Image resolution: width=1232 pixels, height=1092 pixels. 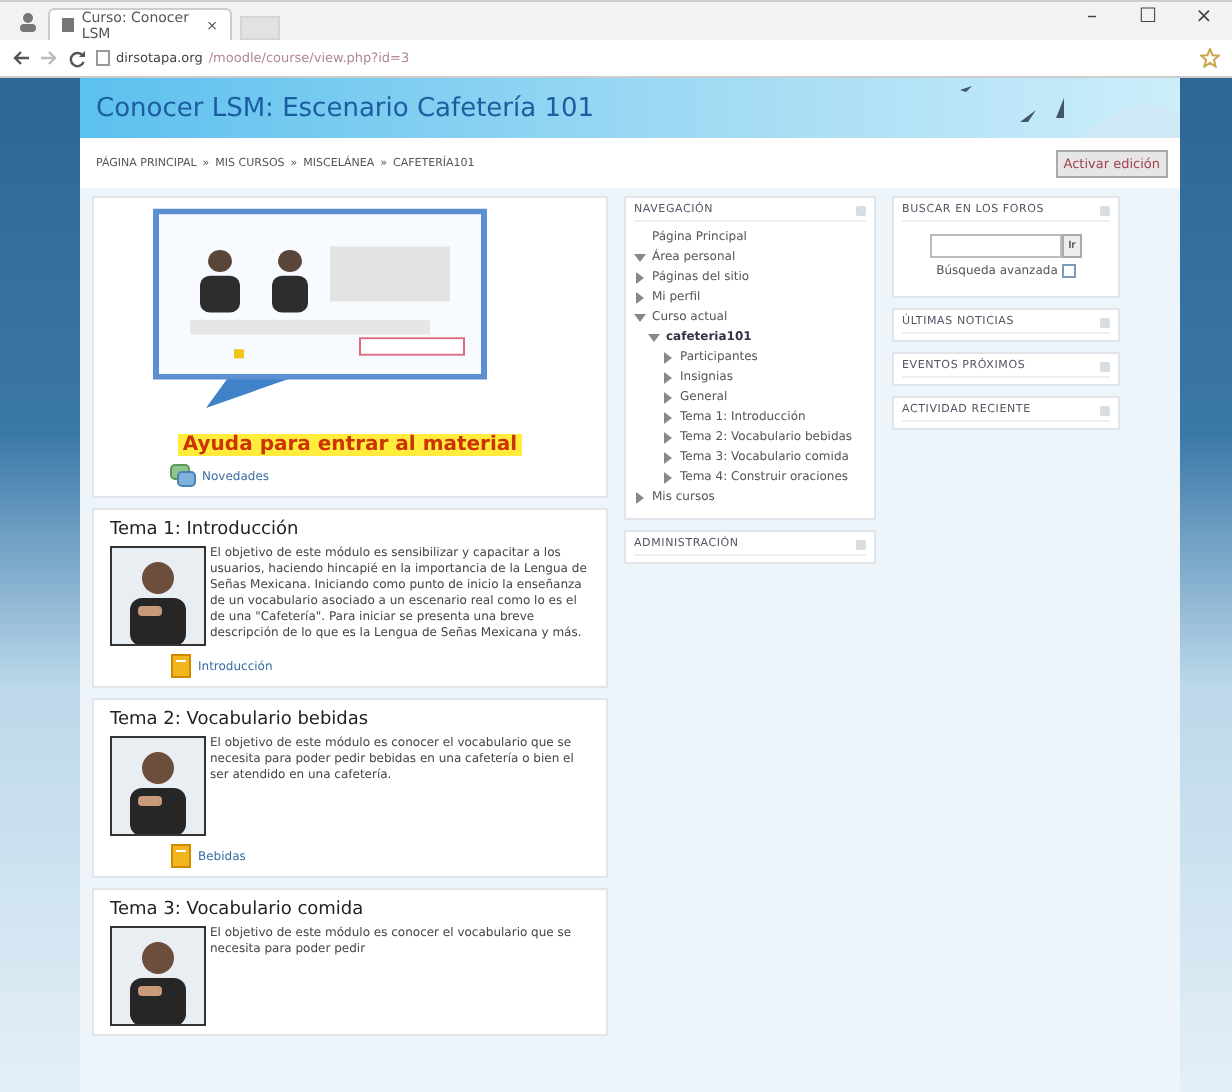 I want to click on help-icon, so click(x=1068, y=271).